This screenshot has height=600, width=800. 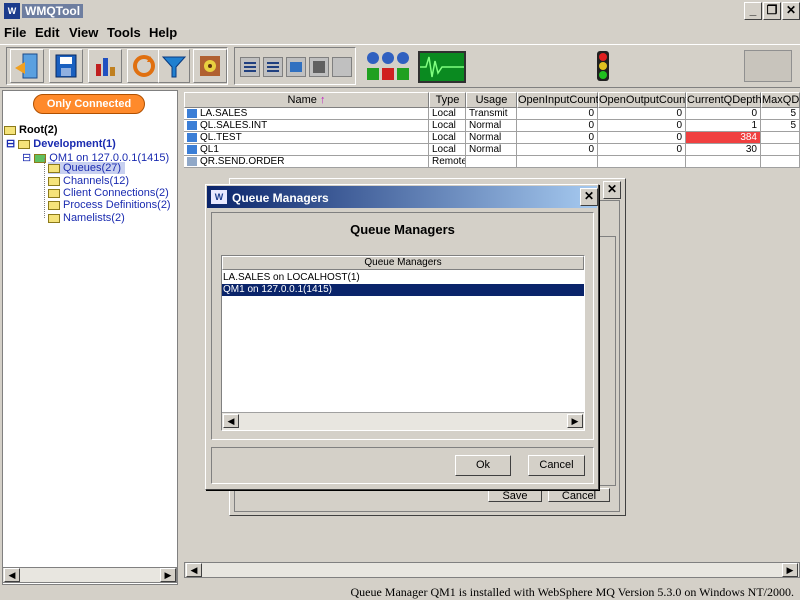 What do you see at coordinates (447, 100) in the screenshot?
I see `column-header-type: Type` at bounding box center [447, 100].